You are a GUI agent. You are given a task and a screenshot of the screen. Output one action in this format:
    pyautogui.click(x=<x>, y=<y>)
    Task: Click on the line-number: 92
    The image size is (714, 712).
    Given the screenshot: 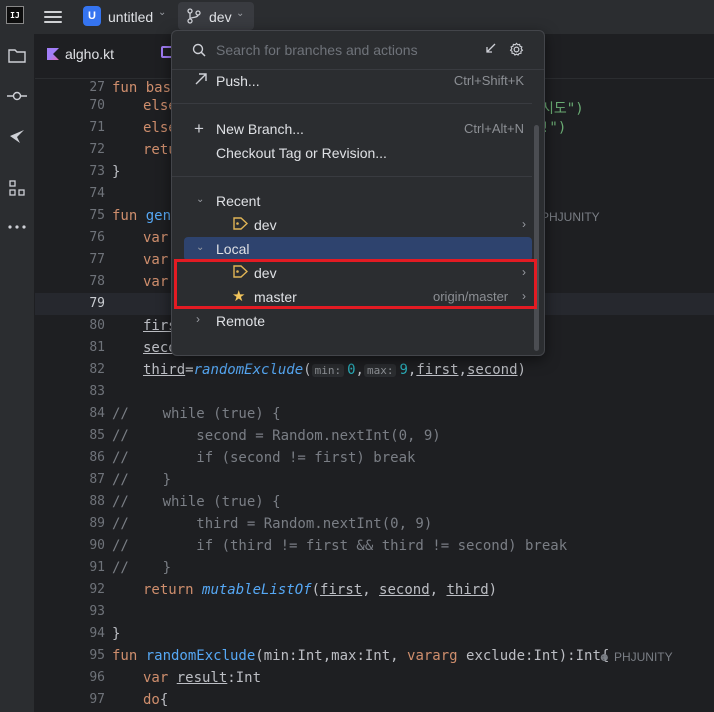 What is the action you would take?
    pyautogui.click(x=97, y=589)
    